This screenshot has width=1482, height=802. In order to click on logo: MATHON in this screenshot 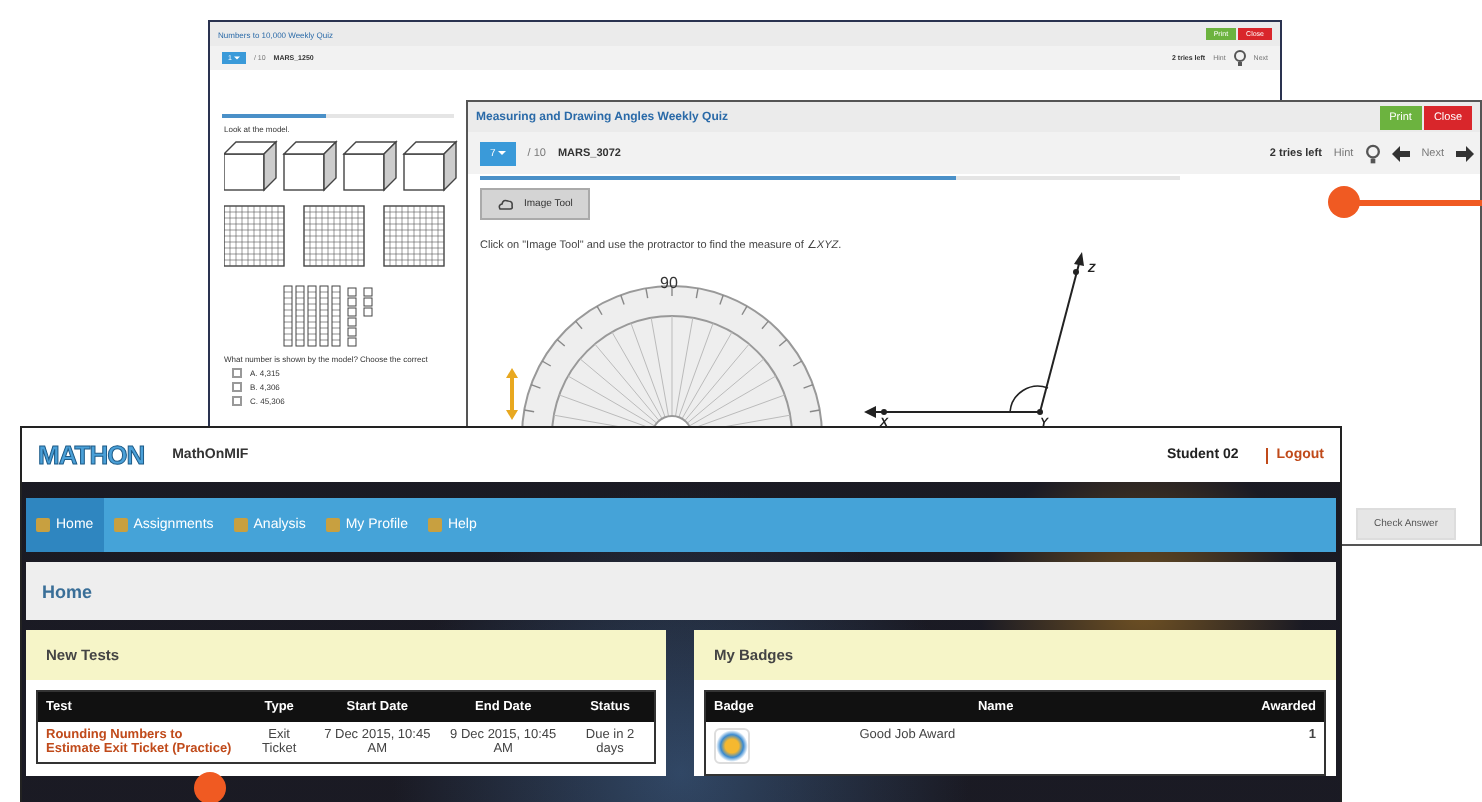, I will do `click(91, 455)`.